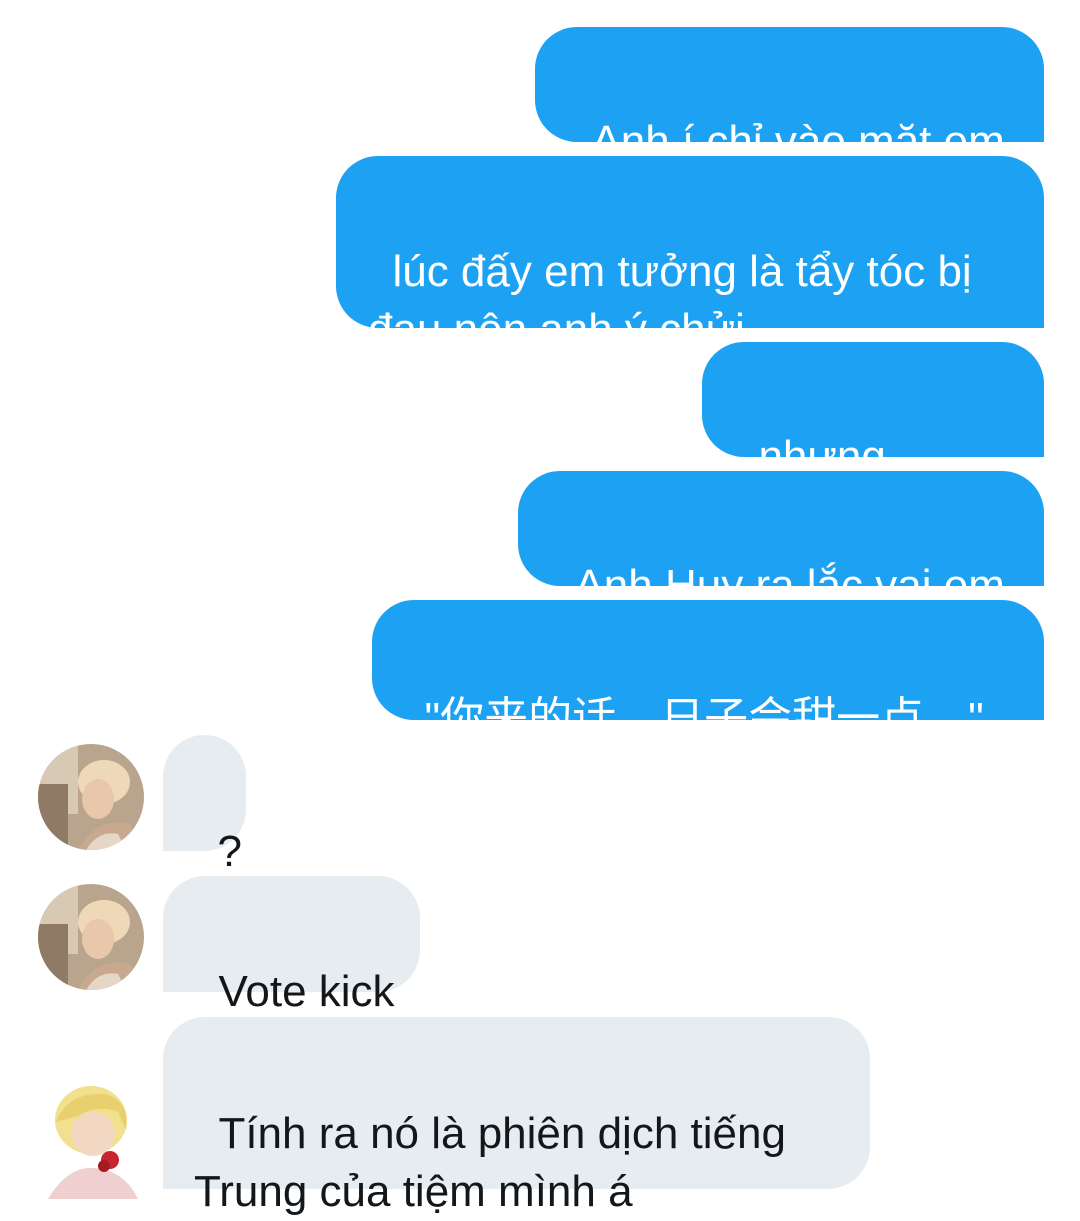 The width and height of the screenshot is (1080, 1221). What do you see at coordinates (204, 805) in the screenshot?
I see `incoming-message-bubble: ?` at bounding box center [204, 805].